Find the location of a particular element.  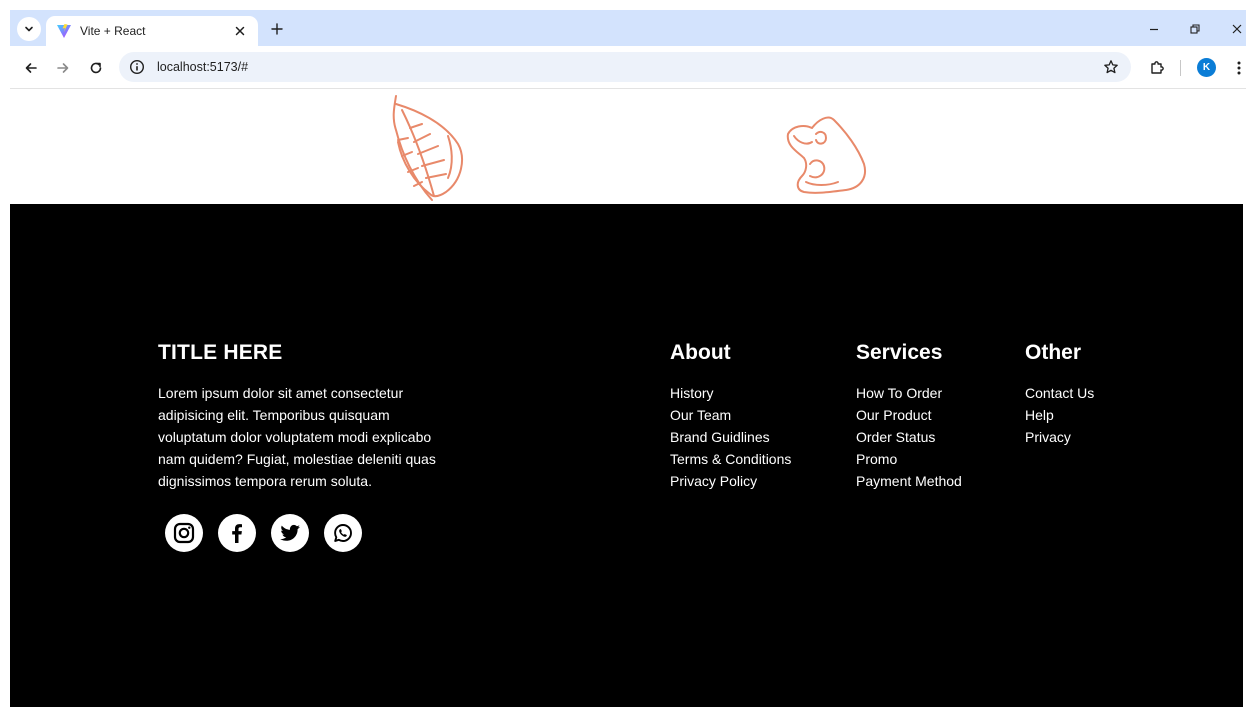

other-links: Contact Us Help Privacy is located at coordinates (1059, 415).